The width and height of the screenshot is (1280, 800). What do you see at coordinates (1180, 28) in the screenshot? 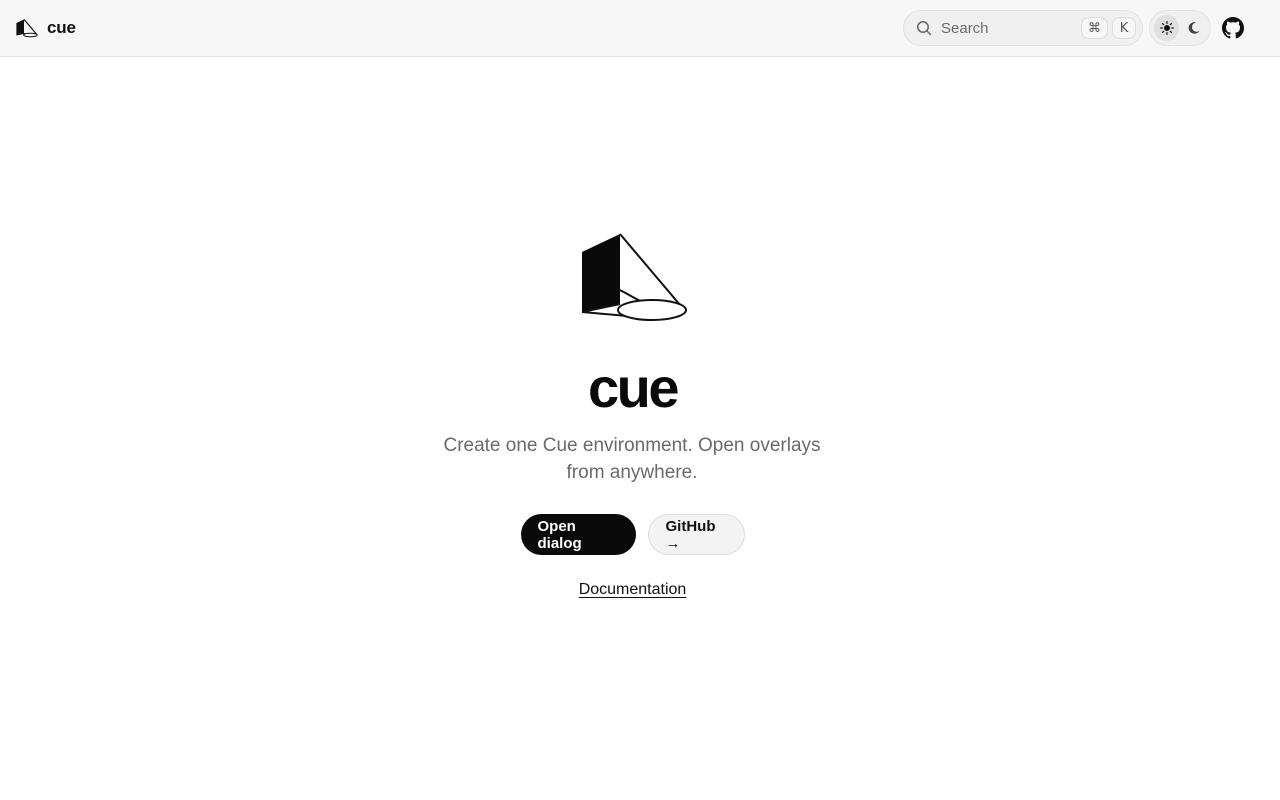
I see `theme-toggle` at bounding box center [1180, 28].